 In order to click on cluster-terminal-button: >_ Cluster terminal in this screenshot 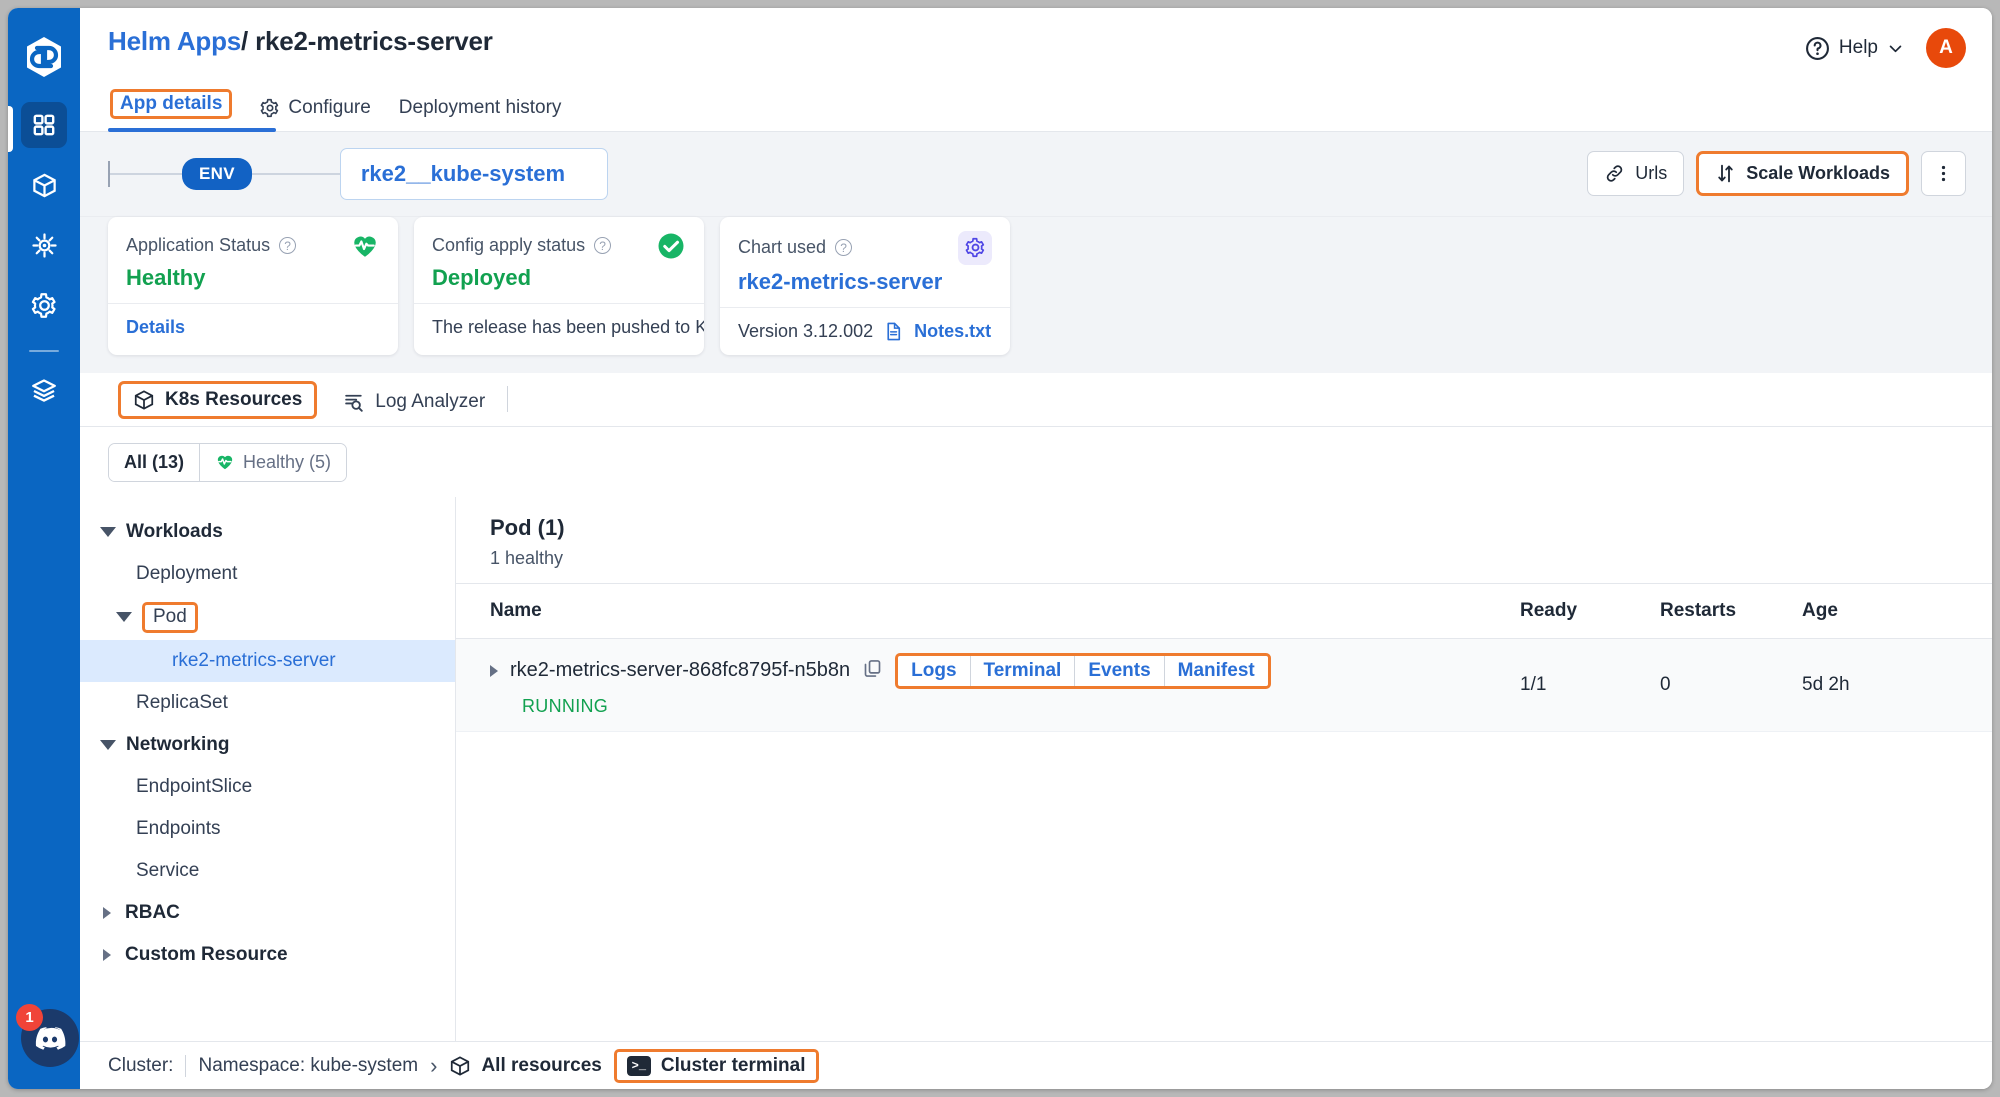, I will do `click(716, 1065)`.